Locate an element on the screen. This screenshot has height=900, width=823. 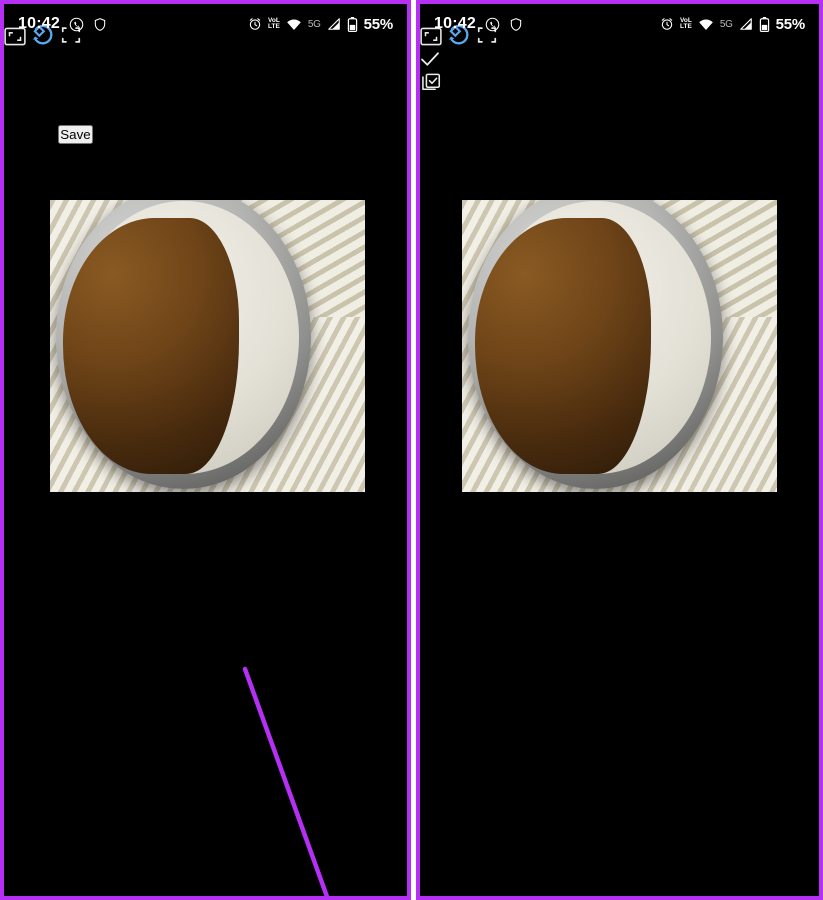
menu-item-save-as-copy: Save as copy Your original won't change is located at coordinates (619, 85).